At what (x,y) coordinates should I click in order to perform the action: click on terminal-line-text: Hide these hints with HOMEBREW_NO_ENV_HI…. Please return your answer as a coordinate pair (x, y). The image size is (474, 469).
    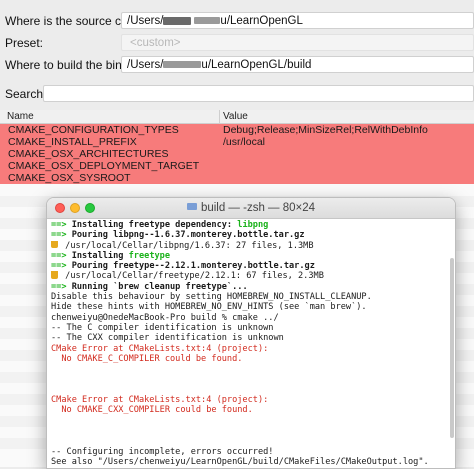
    Looking at the image, I should click on (209, 307).